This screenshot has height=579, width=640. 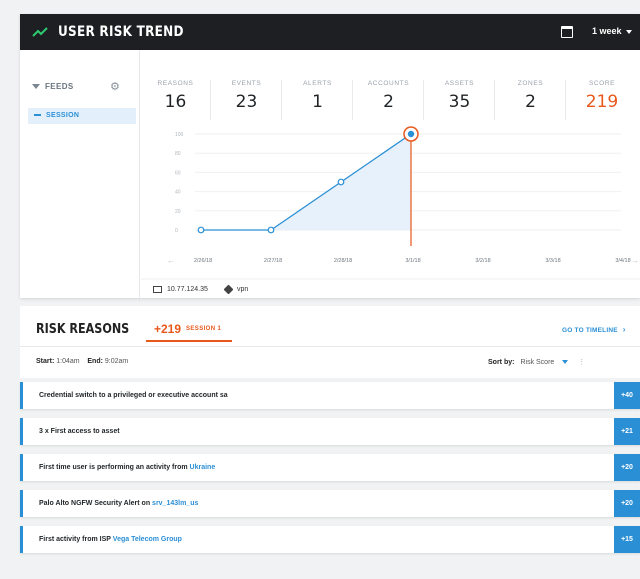 I want to click on stat-value: 35, so click(x=459, y=102).